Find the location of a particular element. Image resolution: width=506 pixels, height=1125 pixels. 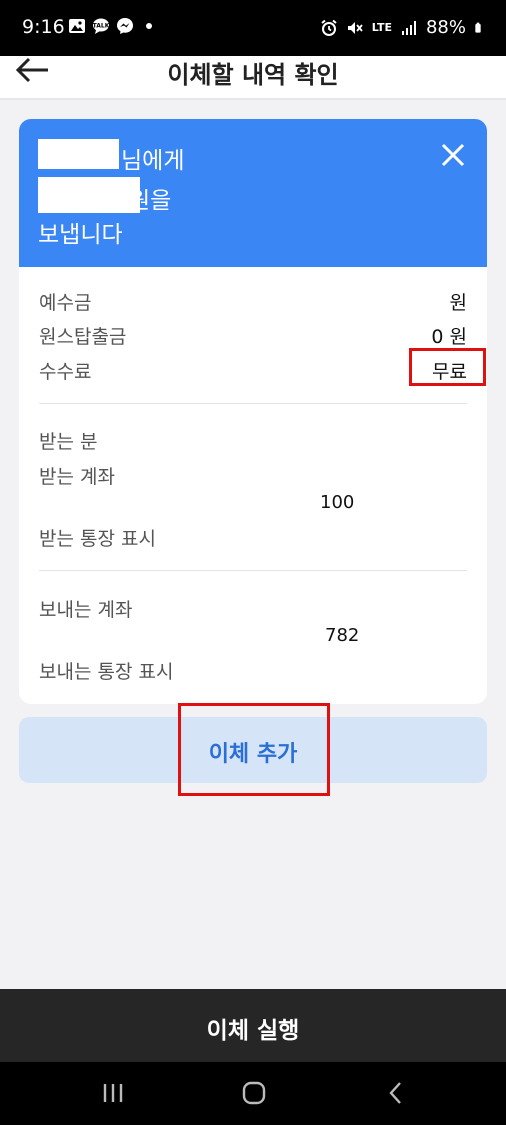

signal-icon is located at coordinates (408, 27).